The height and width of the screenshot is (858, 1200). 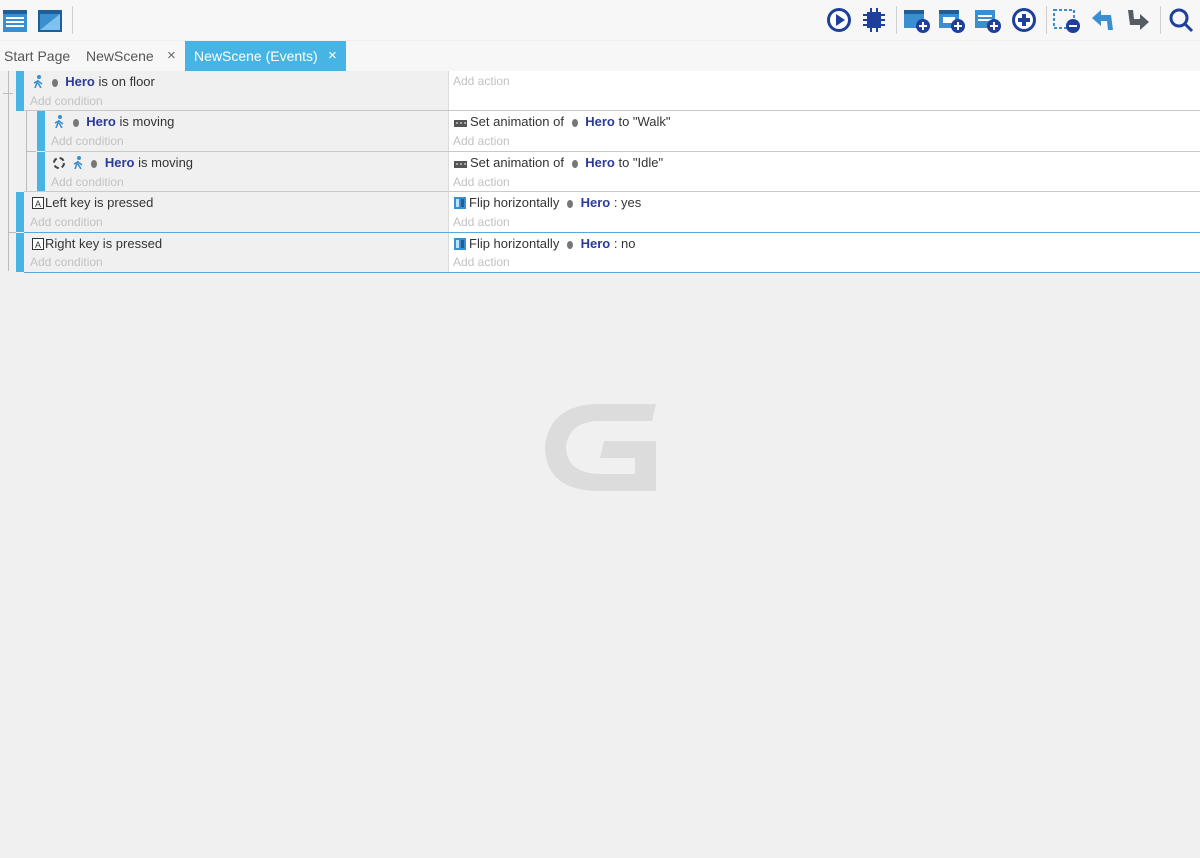 What do you see at coordinates (641, 162) in the screenshot?
I see `action-value: to "Idle"` at bounding box center [641, 162].